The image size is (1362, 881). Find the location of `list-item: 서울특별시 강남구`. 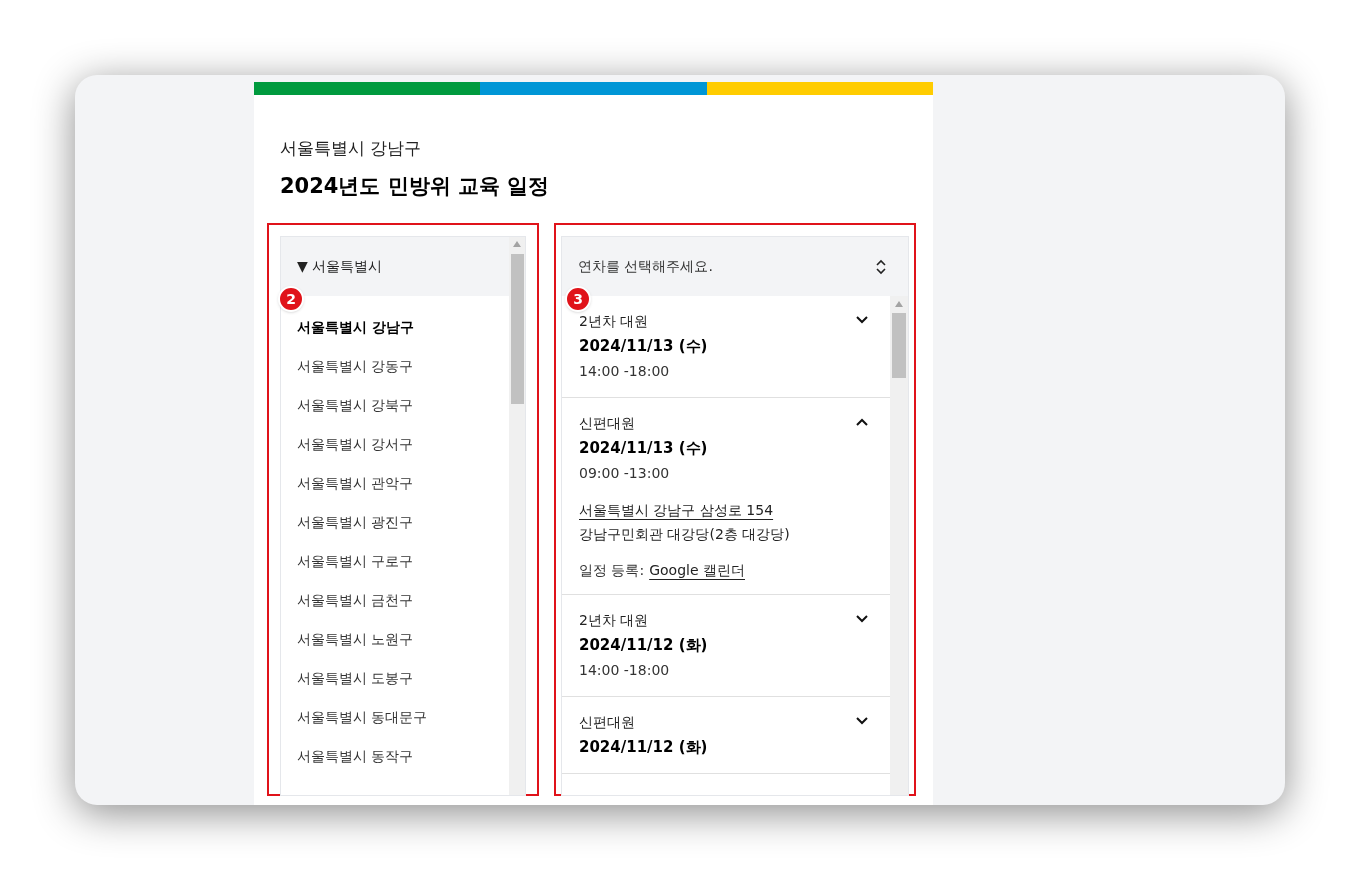

list-item: 서울특별시 강남구 is located at coordinates (355, 327).